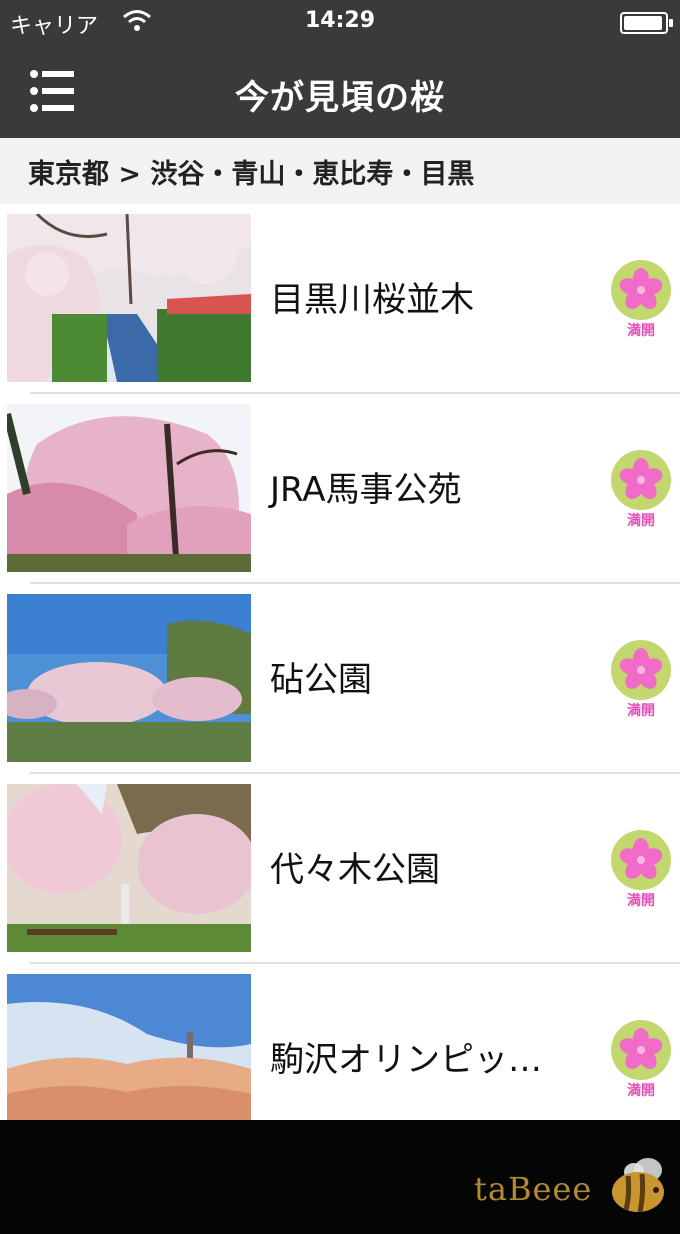 The width and height of the screenshot is (680, 1234). I want to click on breadcrumb: 東京都 > 渋谷・青山・恵比寿・目黒, so click(340, 171).